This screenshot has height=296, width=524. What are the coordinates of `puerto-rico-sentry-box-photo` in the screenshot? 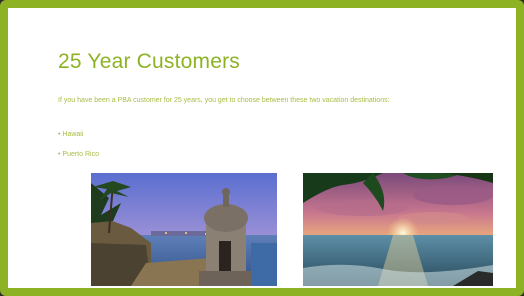 It's located at (184, 229).